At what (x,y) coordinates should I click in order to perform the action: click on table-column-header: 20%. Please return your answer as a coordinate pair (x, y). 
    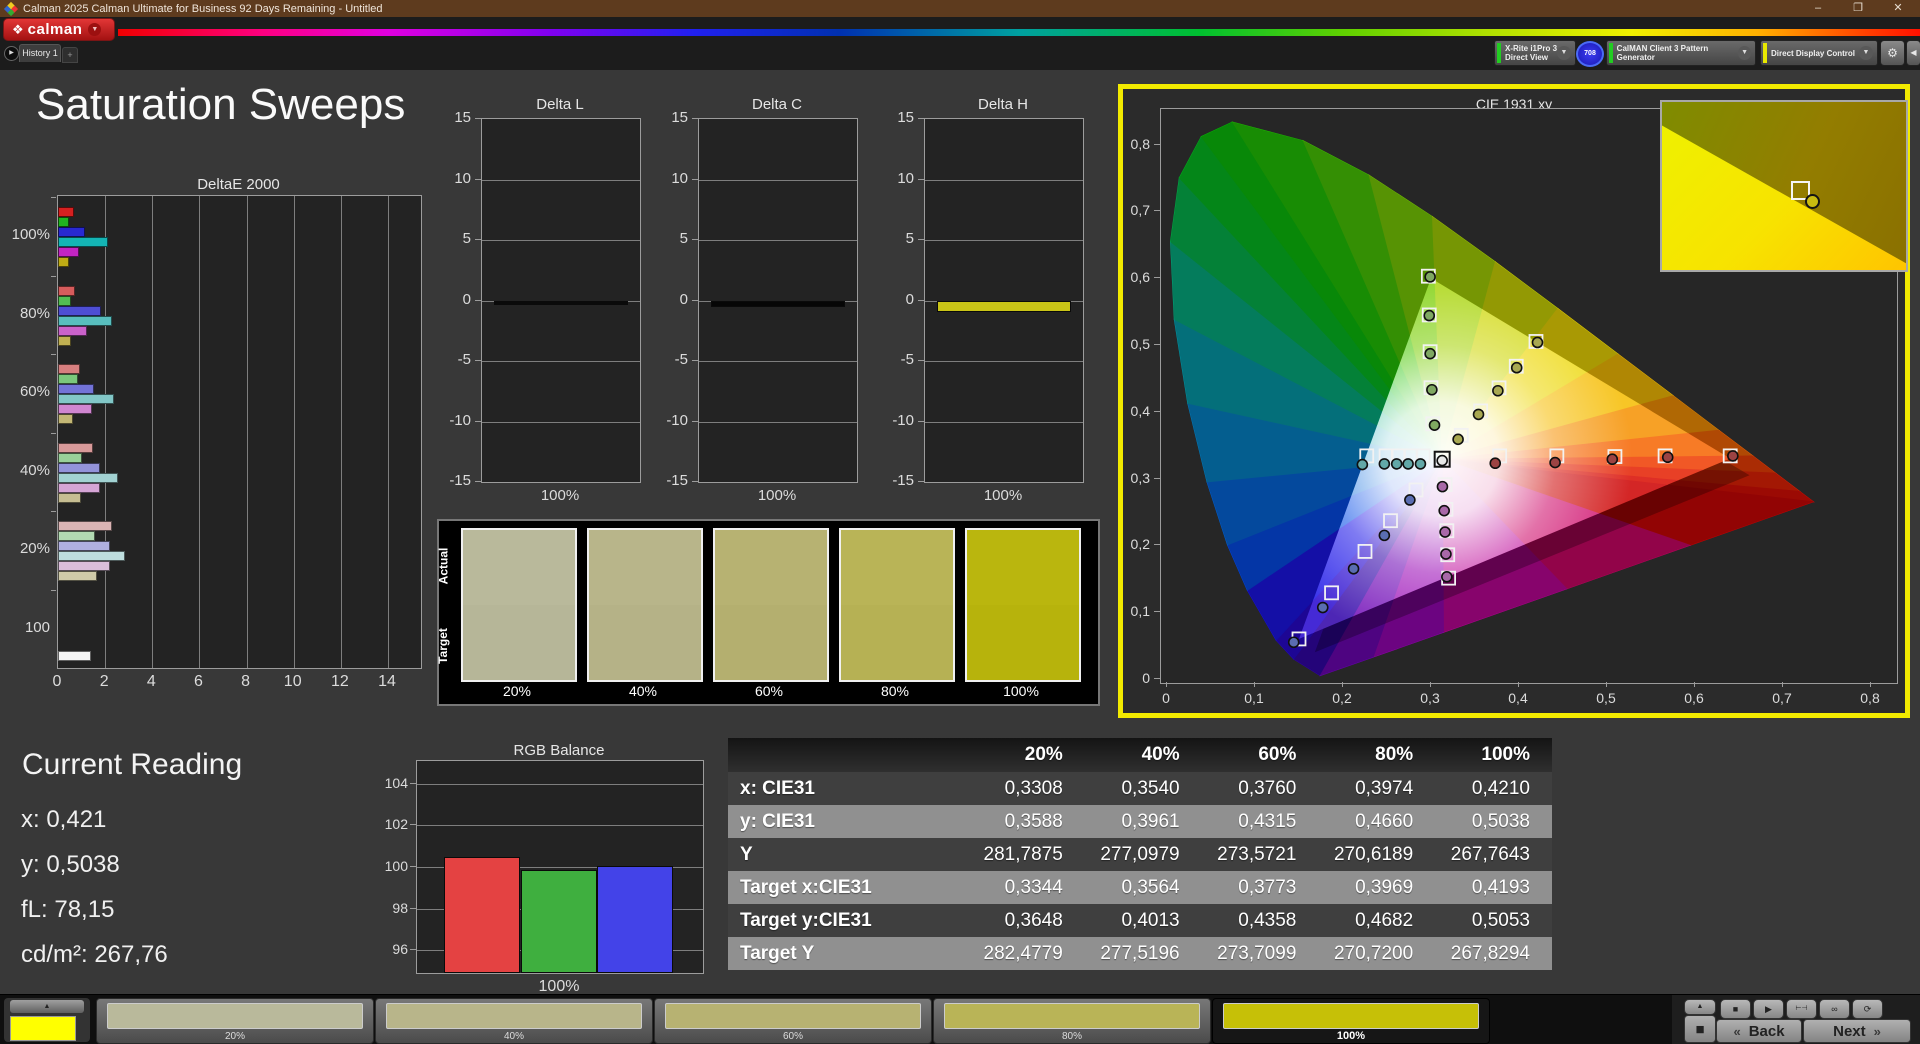
    Looking at the image, I should click on (1043, 754).